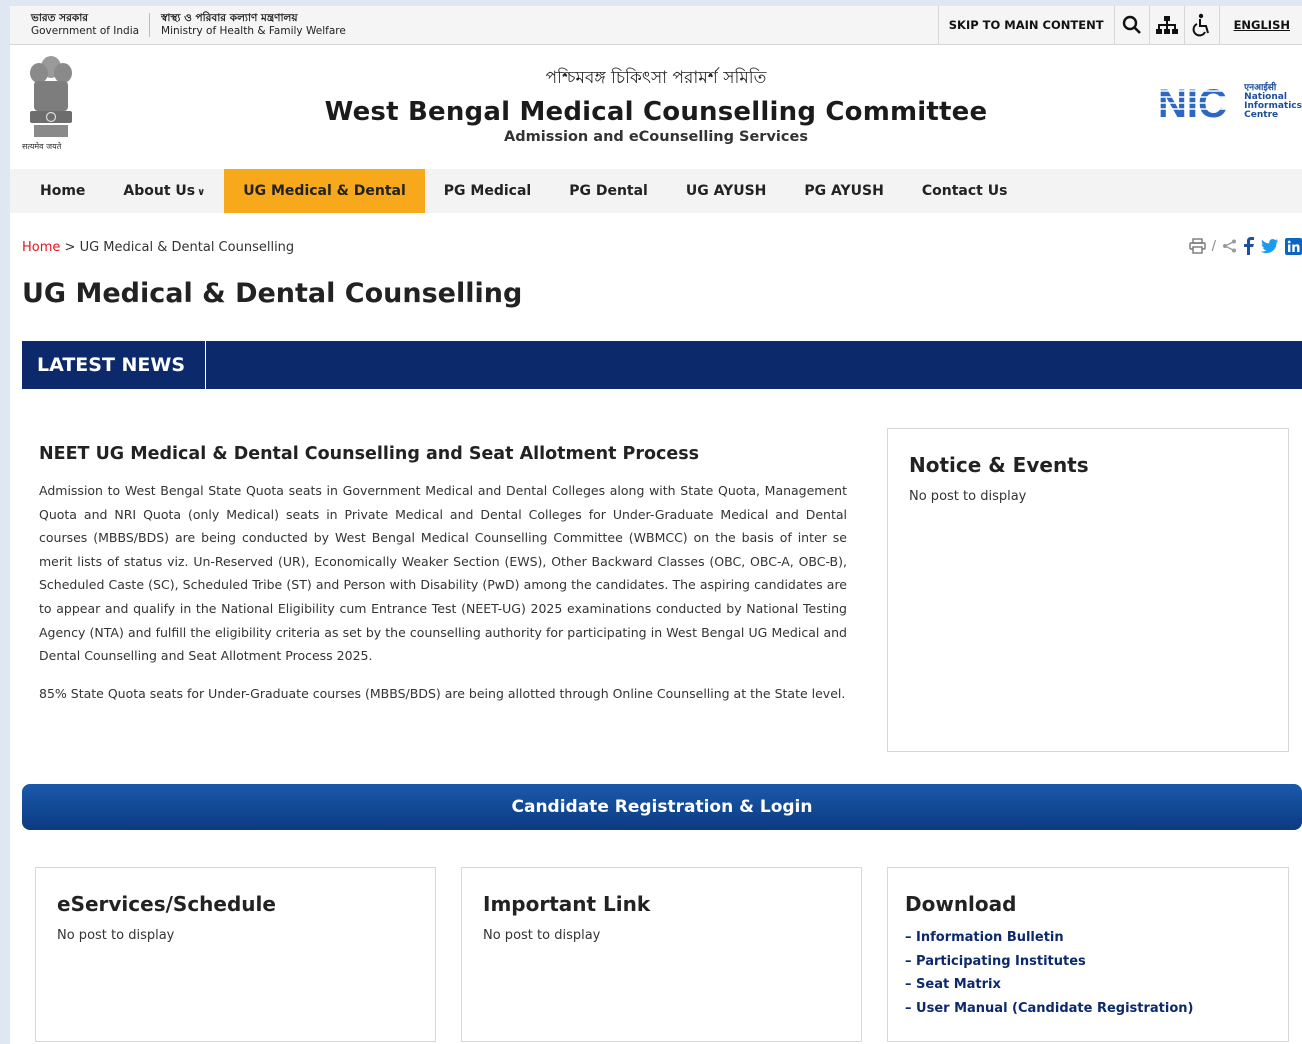 The width and height of the screenshot is (1302, 1044). Describe the element at coordinates (1270, 246) in the screenshot. I see `twitter-icon` at that location.